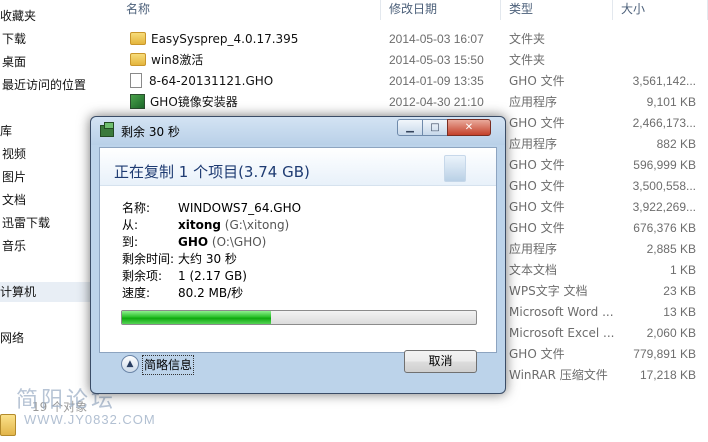 Image resolution: width=708 pixels, height=442 pixels. Describe the element at coordinates (441, 10) in the screenshot. I see `column-header-date: 修改日期` at that location.